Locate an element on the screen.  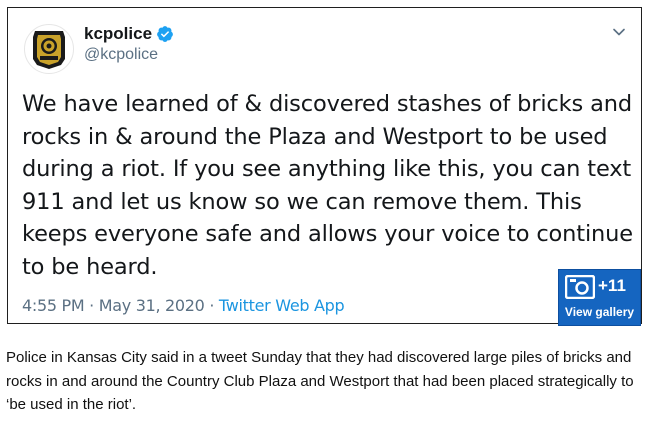
display-name: kcpolice is located at coordinates (118, 34).